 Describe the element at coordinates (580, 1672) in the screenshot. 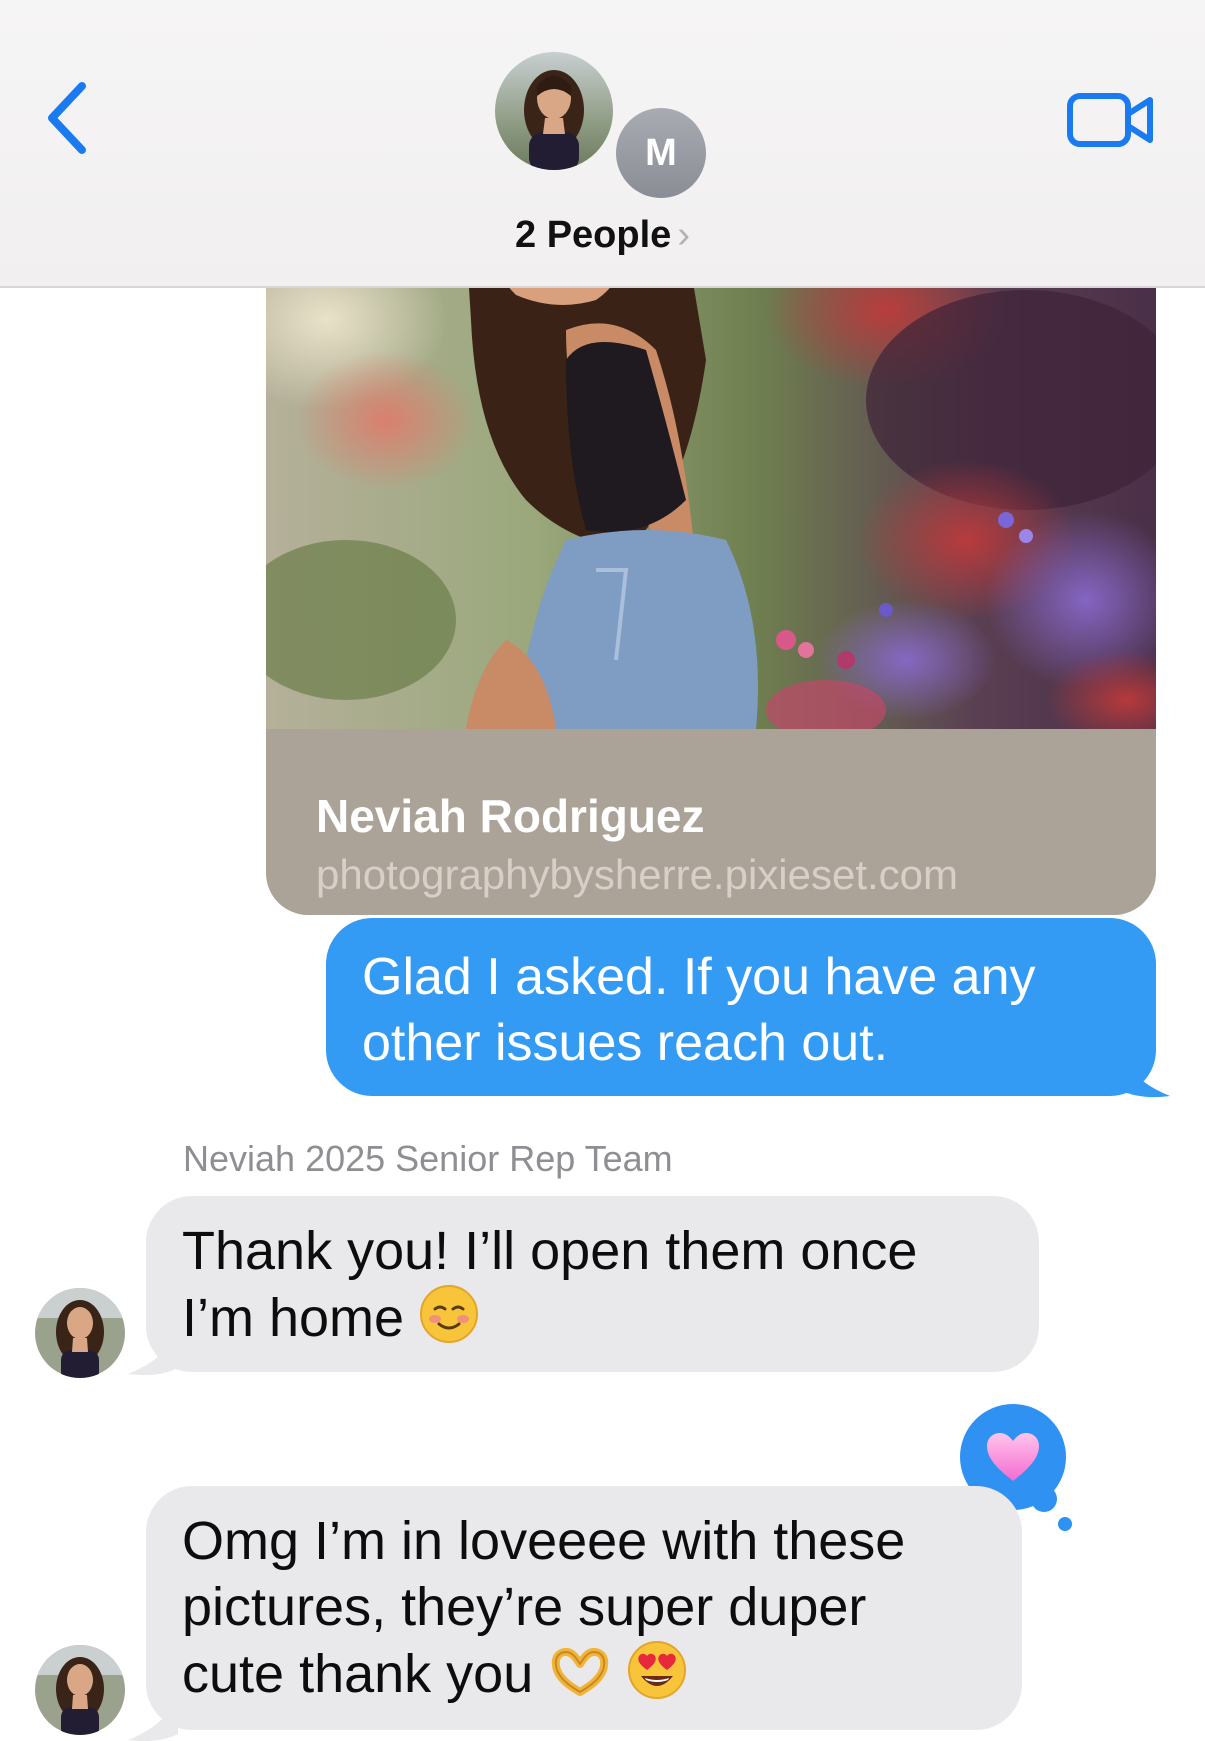

I see `heart-hands-emoji-icon` at that location.